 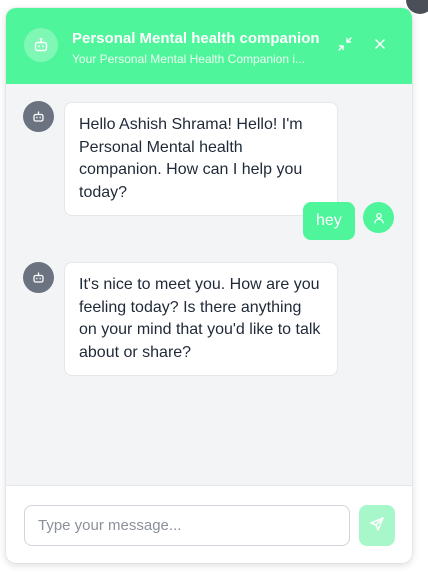 I want to click on minimize-icon, so click(x=345, y=46).